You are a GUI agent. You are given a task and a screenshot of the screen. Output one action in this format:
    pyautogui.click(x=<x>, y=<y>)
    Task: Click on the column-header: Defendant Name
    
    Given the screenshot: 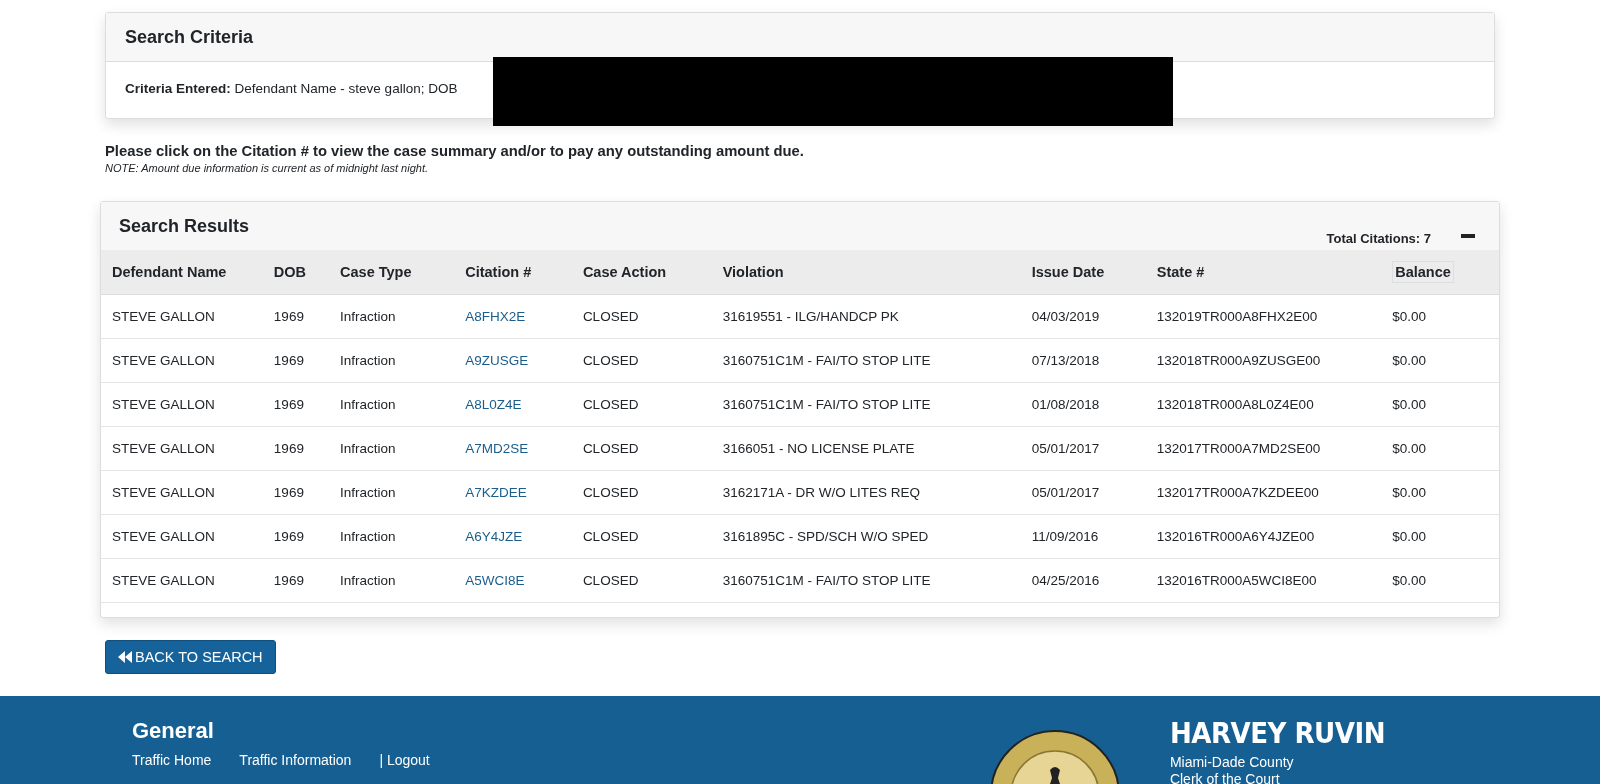 What is the action you would take?
    pyautogui.click(x=182, y=272)
    